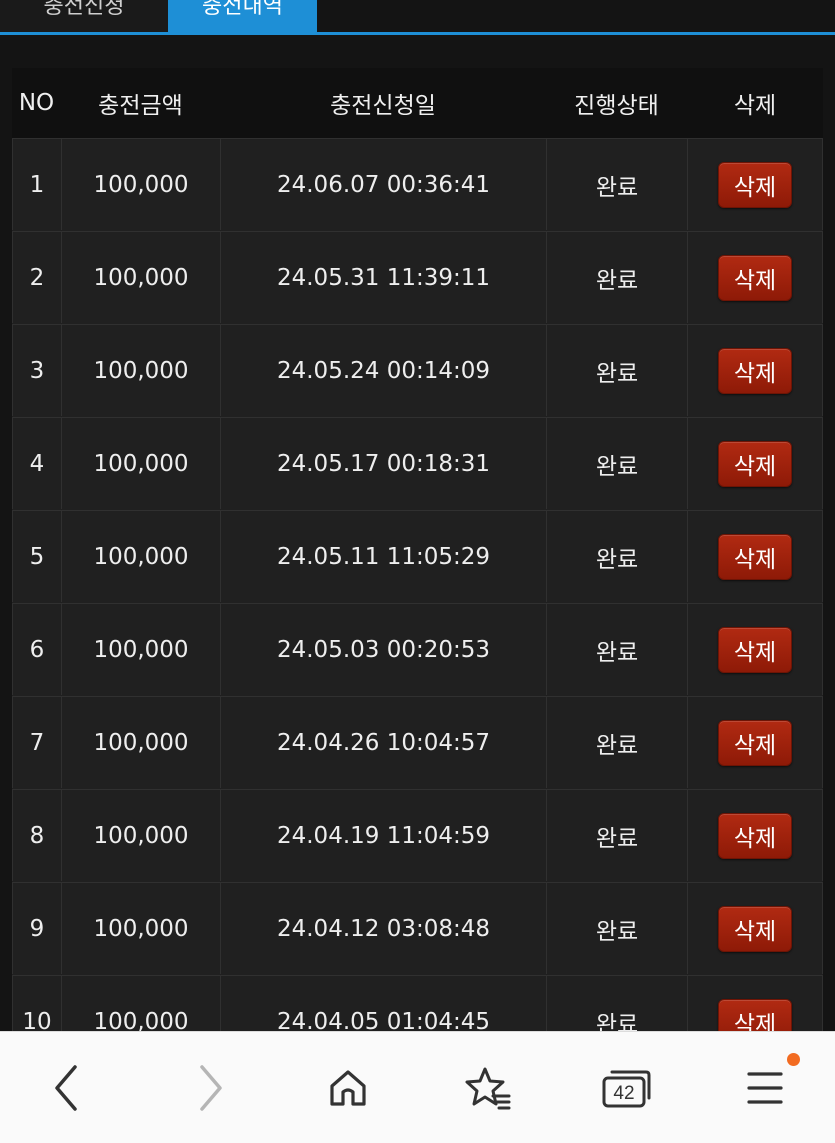 The height and width of the screenshot is (1143, 835). Describe the element at coordinates (36, 556) in the screenshot. I see `cell-no: 5` at that location.